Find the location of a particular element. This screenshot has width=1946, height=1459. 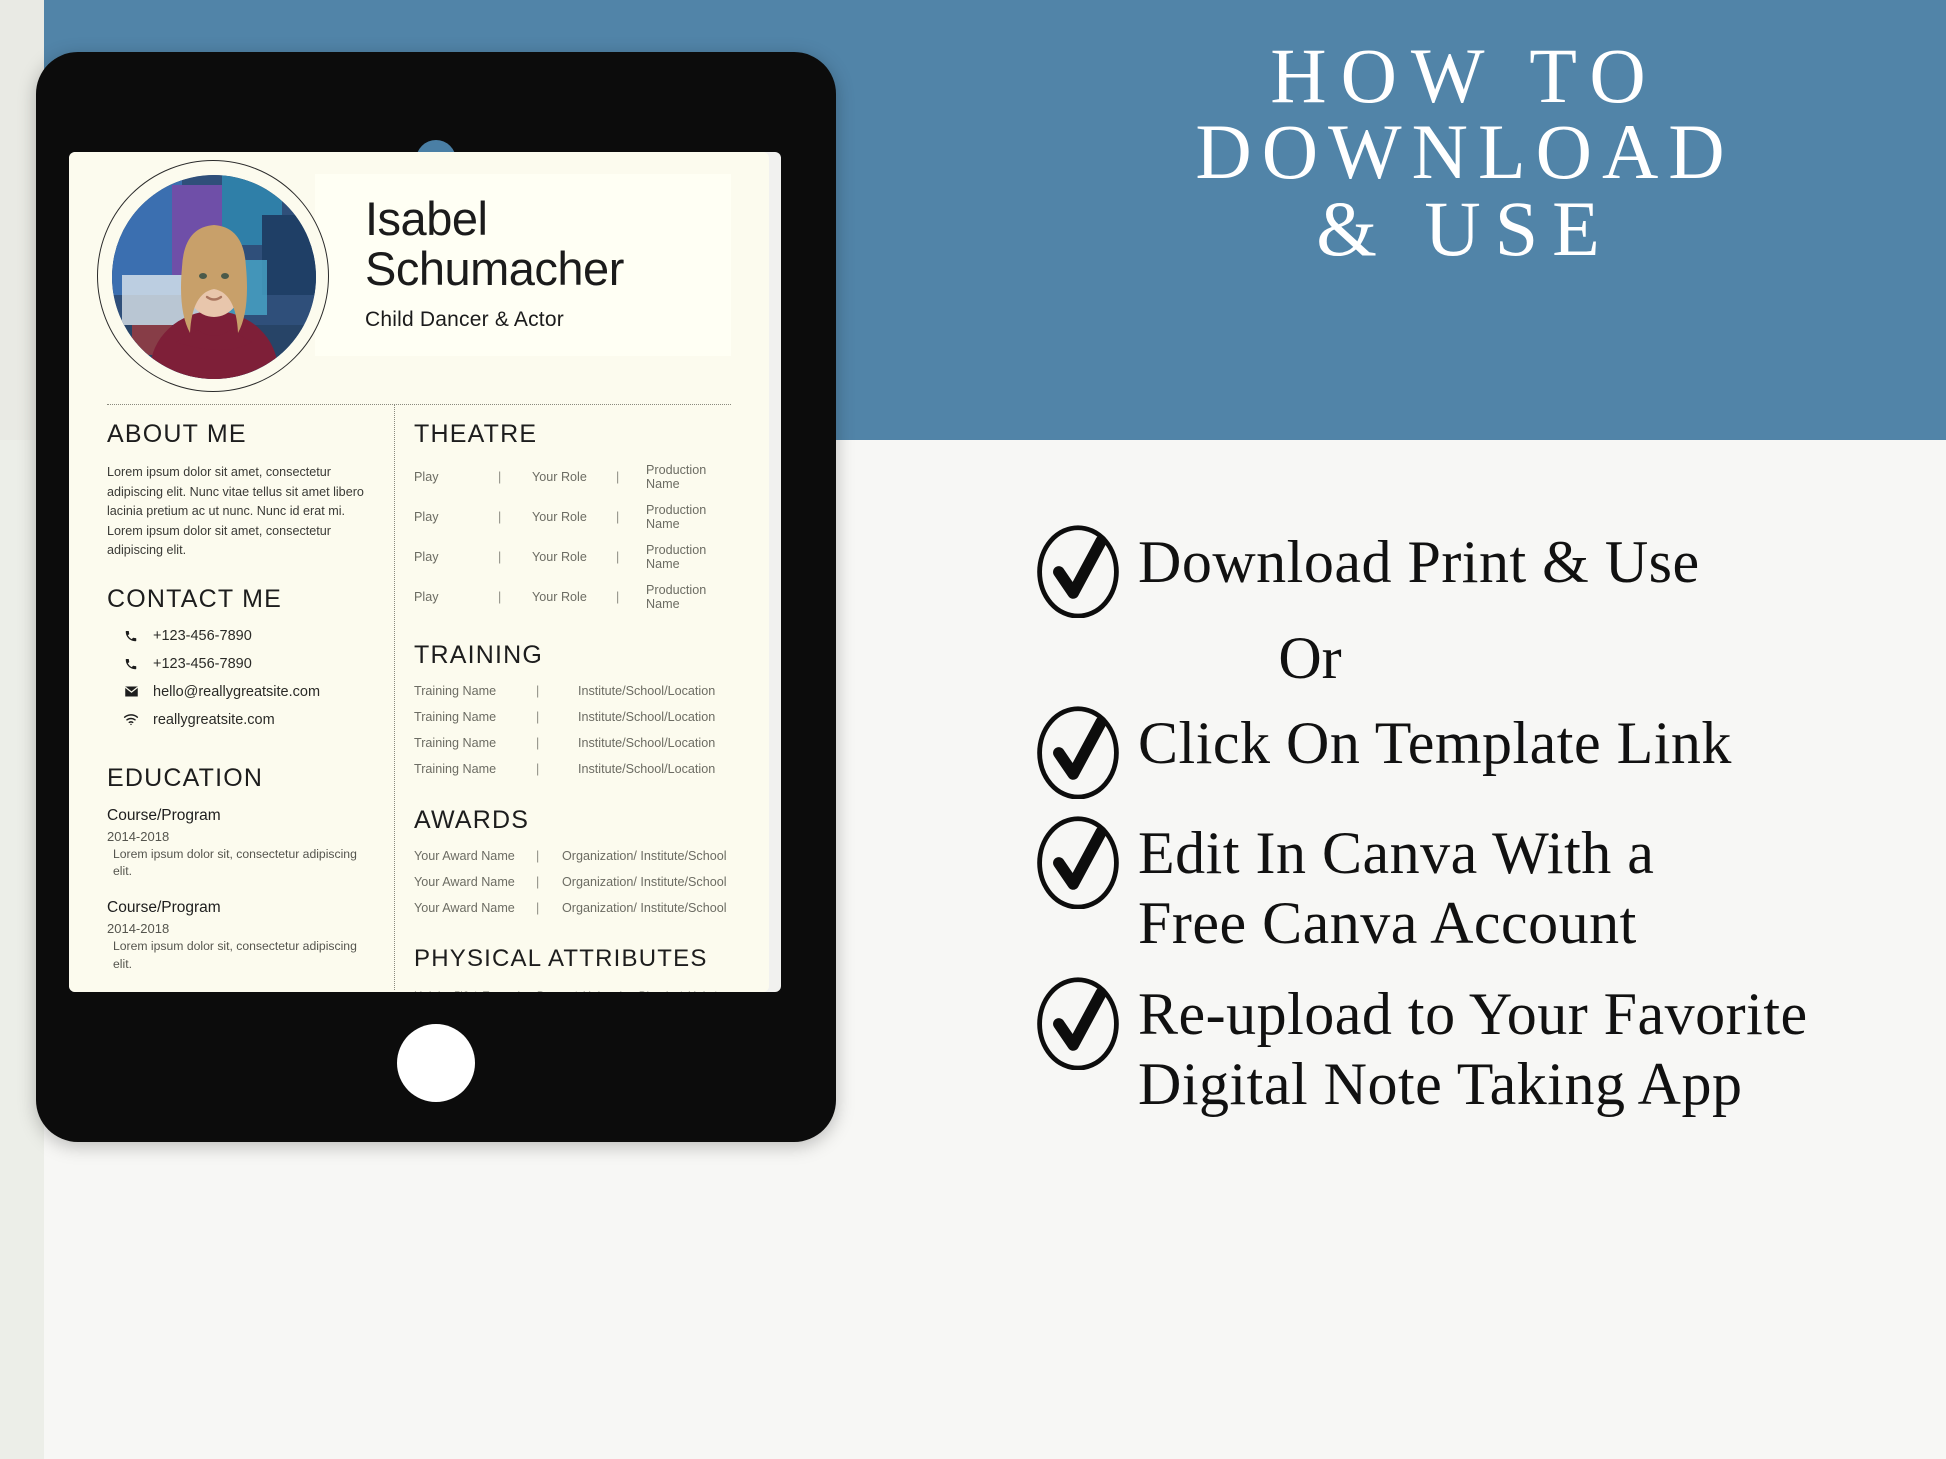

poster-title-line-2: DOWNLOAD is located at coordinates (1465, 152).